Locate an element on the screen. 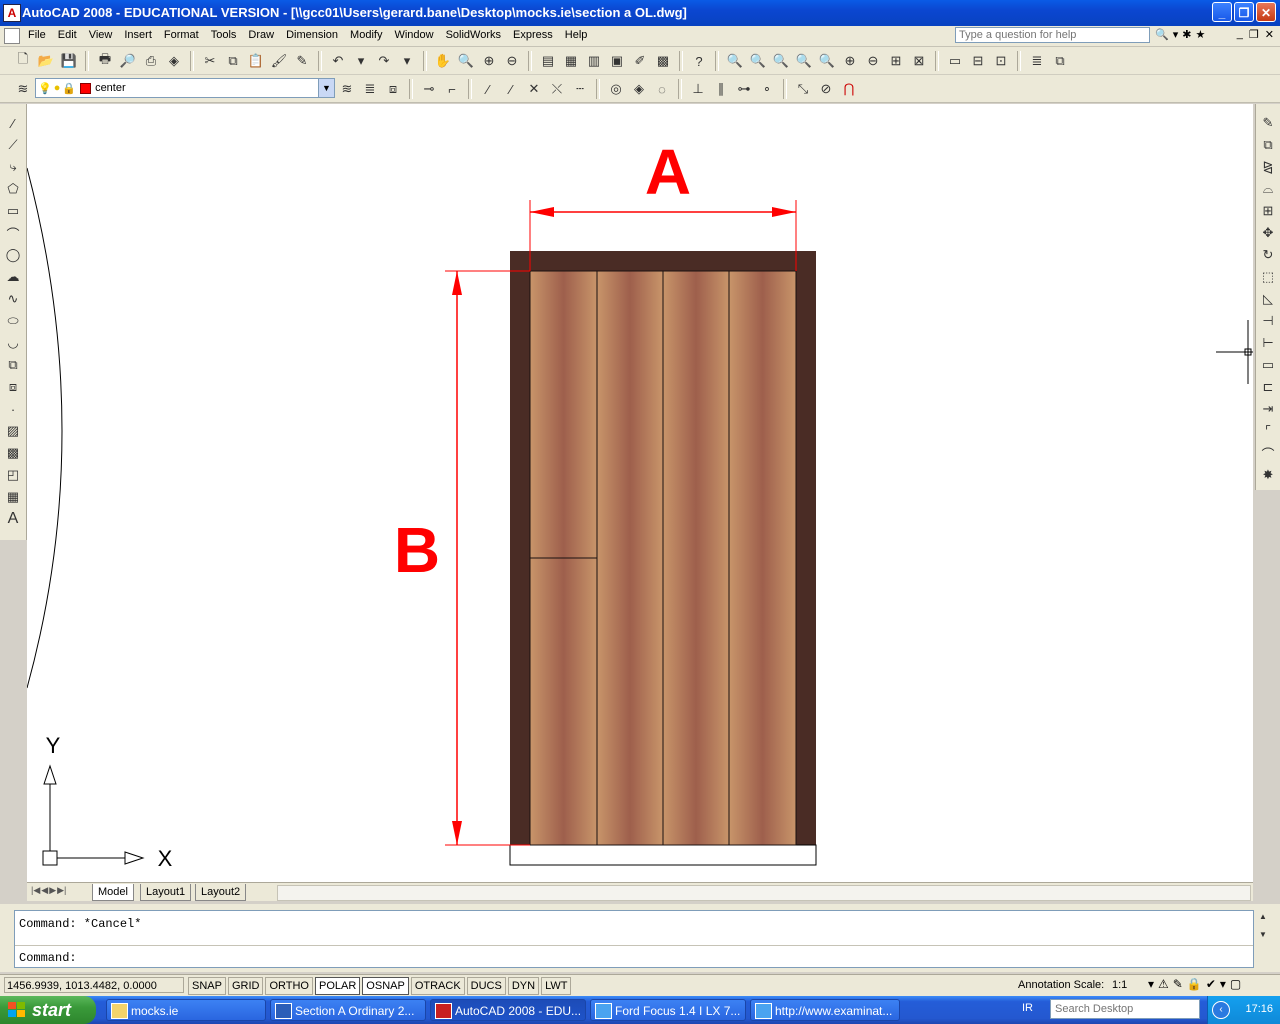  make-object-layer-current-icon: ≋ is located at coordinates (347, 89).